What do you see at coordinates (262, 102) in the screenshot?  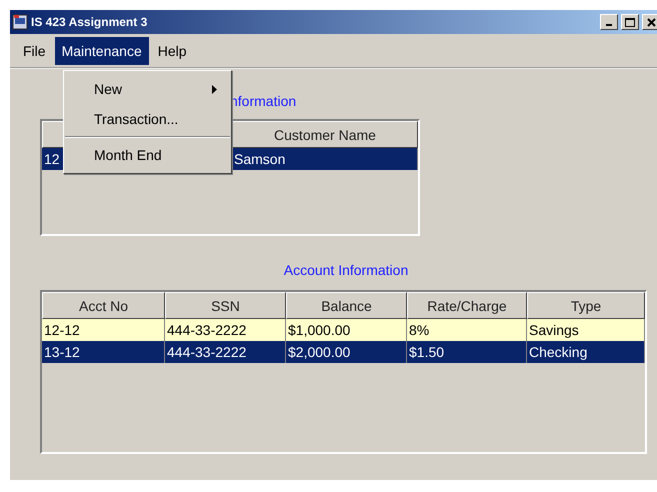 I see `section-title: nformation` at bounding box center [262, 102].